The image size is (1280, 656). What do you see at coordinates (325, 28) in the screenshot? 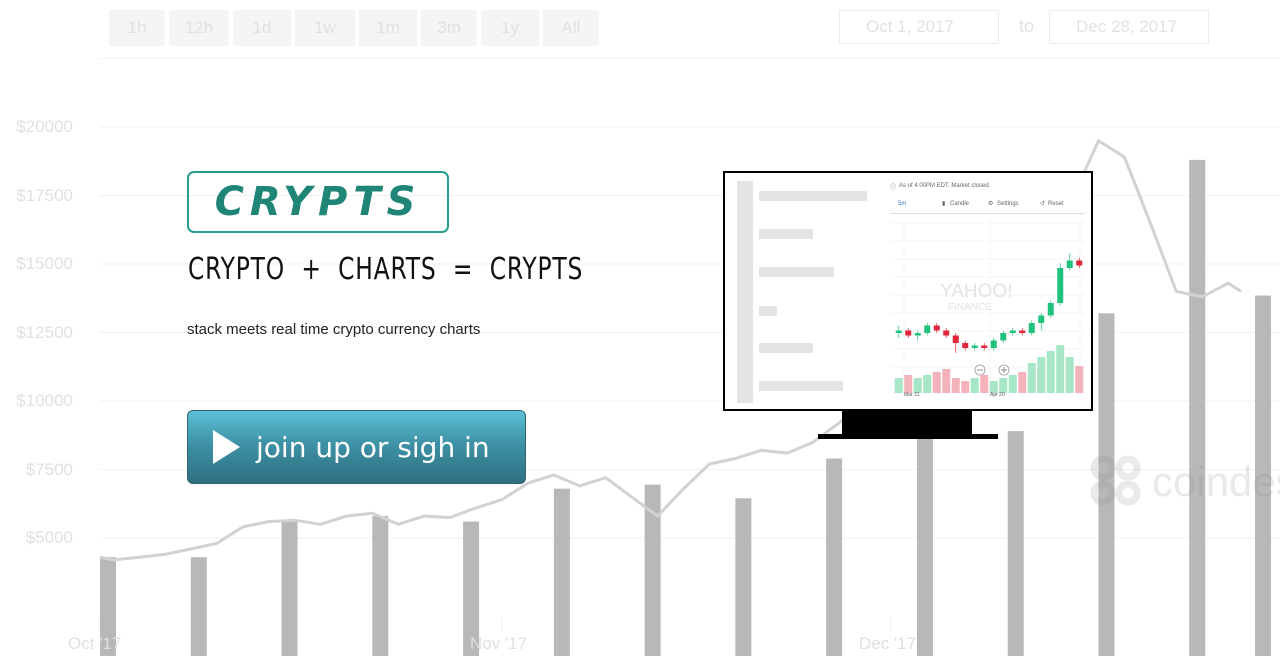
I see `range-button-1w: 1w` at bounding box center [325, 28].